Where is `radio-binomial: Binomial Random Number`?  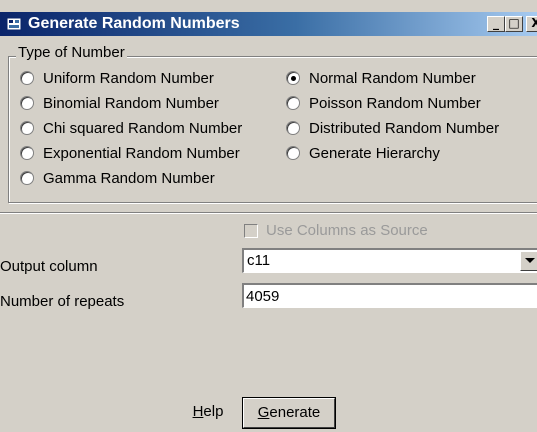
radio-binomial: Binomial Random Number is located at coordinates (119, 103).